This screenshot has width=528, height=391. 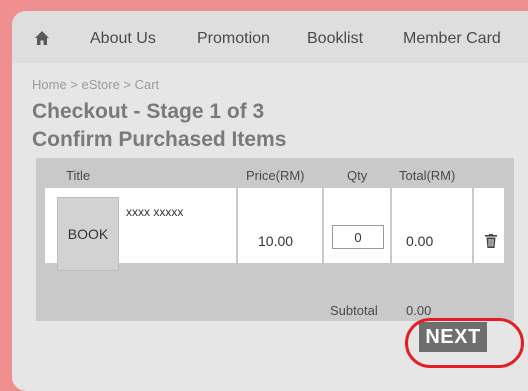 What do you see at coordinates (78, 175) in the screenshot?
I see `column-header-title: Title` at bounding box center [78, 175].